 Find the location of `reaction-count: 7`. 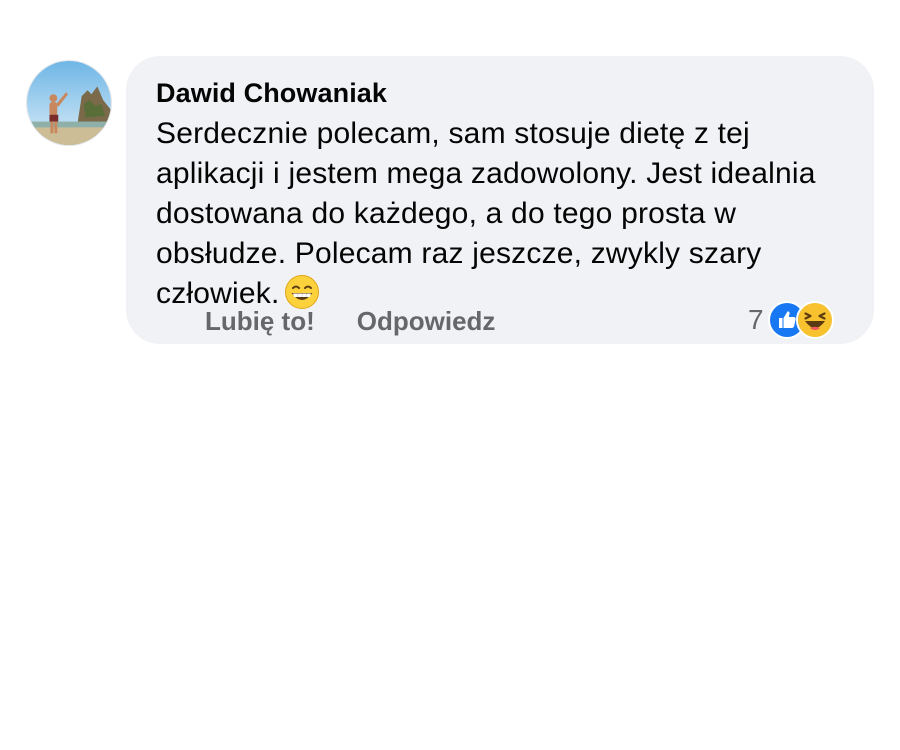

reaction-count: 7 is located at coordinates (756, 319).